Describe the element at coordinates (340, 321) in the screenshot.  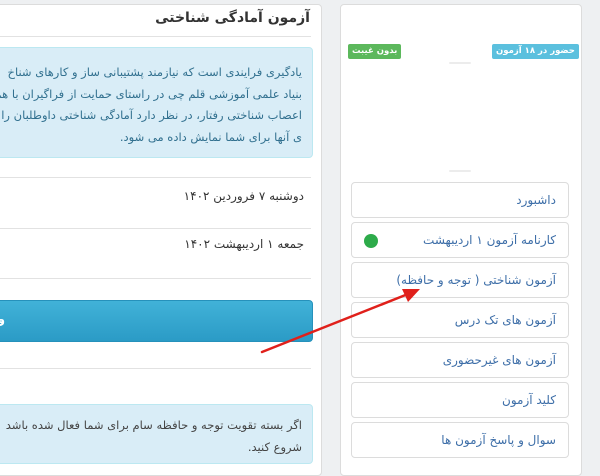
I see `annotation-arrow-icon` at that location.